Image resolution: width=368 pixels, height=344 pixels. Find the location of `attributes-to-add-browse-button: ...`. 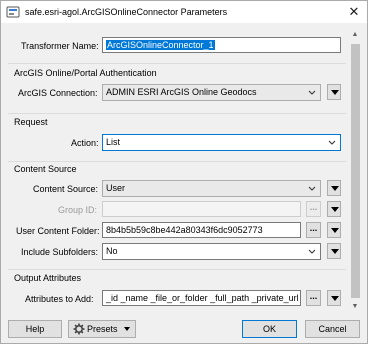

attributes-to-add-browse-button: ... is located at coordinates (313, 298).